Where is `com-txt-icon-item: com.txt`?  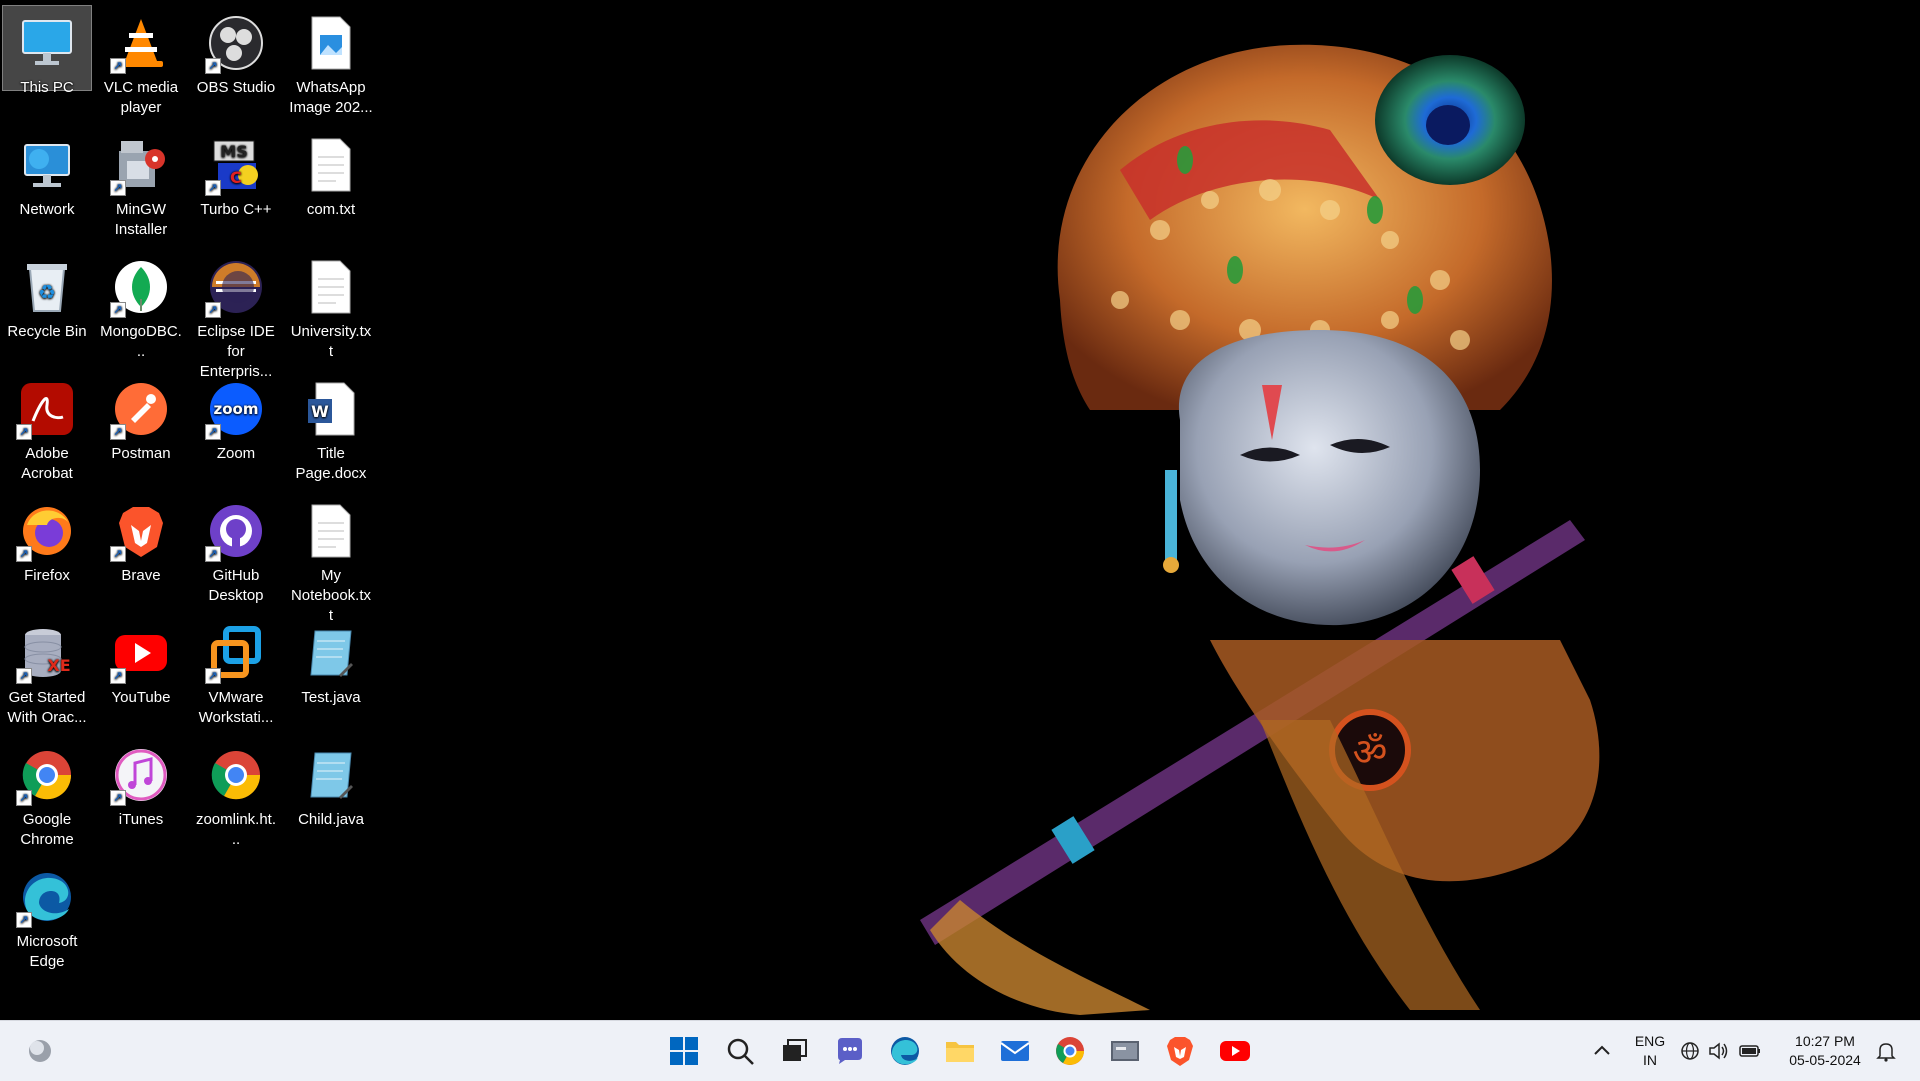 com-txt-icon-item: com.txt is located at coordinates (331, 174).